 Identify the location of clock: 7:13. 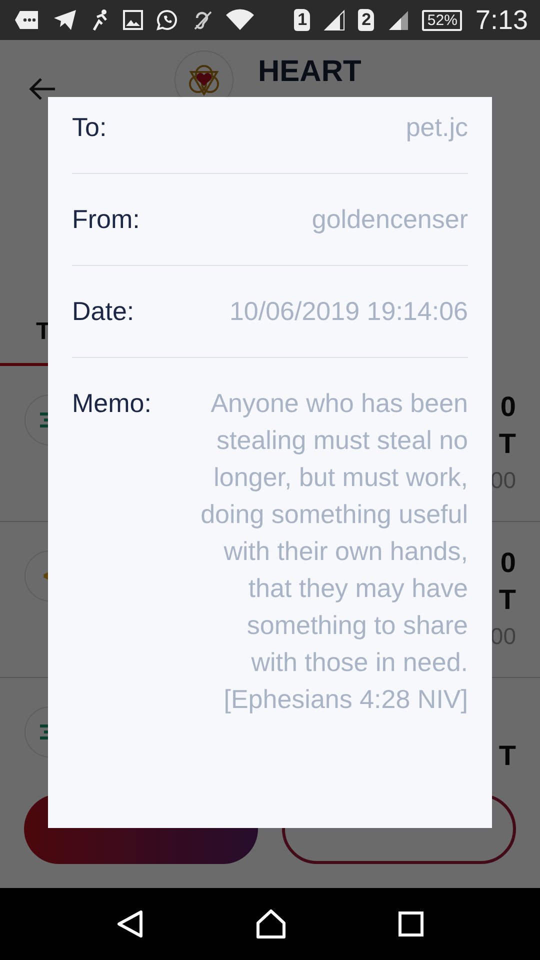
(501, 20).